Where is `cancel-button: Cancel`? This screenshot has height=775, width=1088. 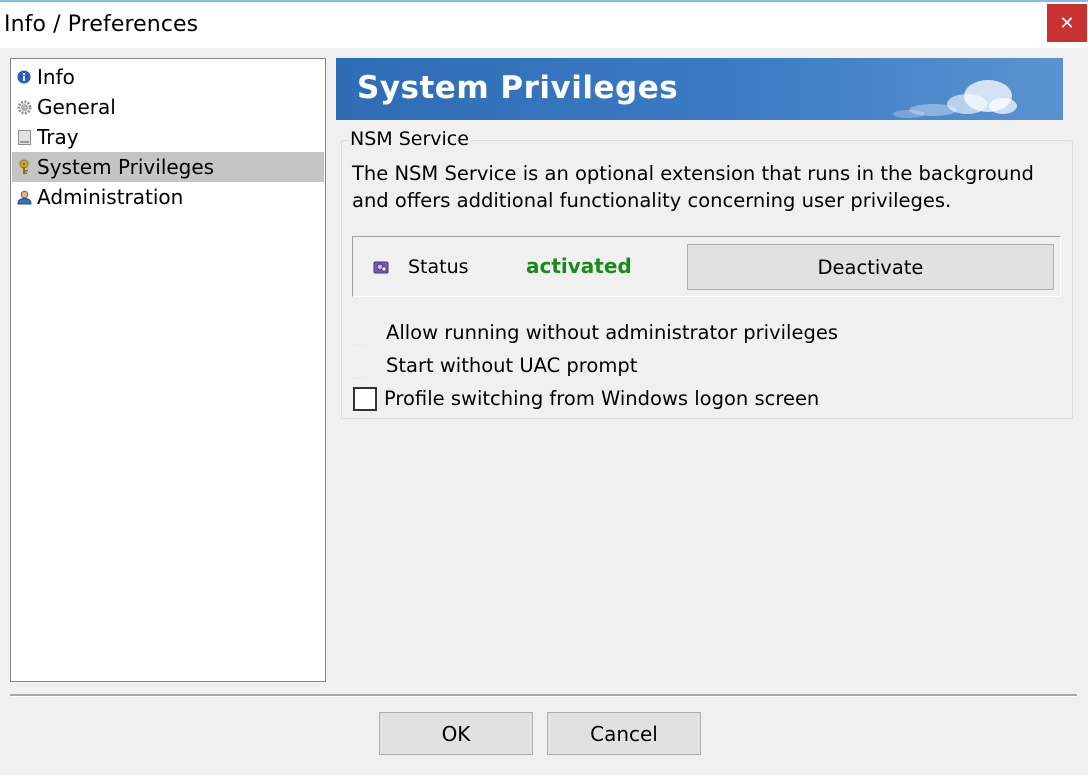 cancel-button: Cancel is located at coordinates (624, 733).